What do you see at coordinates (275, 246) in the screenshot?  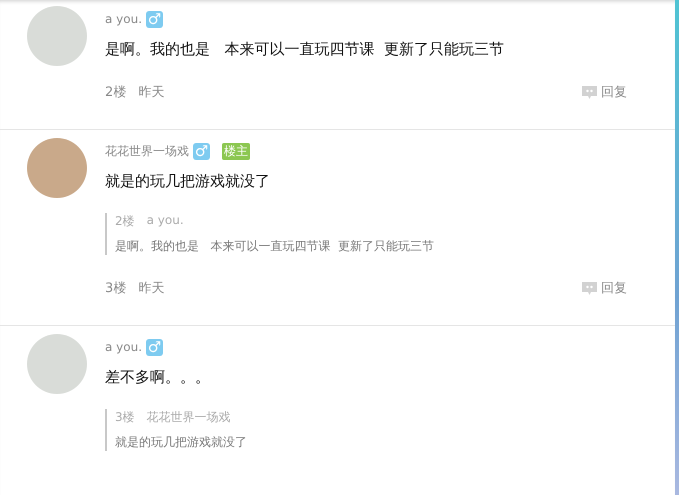 I see `quote-text: 是啊。我的也是 本来可以一直玩四节课 更新了只能玩三节` at bounding box center [275, 246].